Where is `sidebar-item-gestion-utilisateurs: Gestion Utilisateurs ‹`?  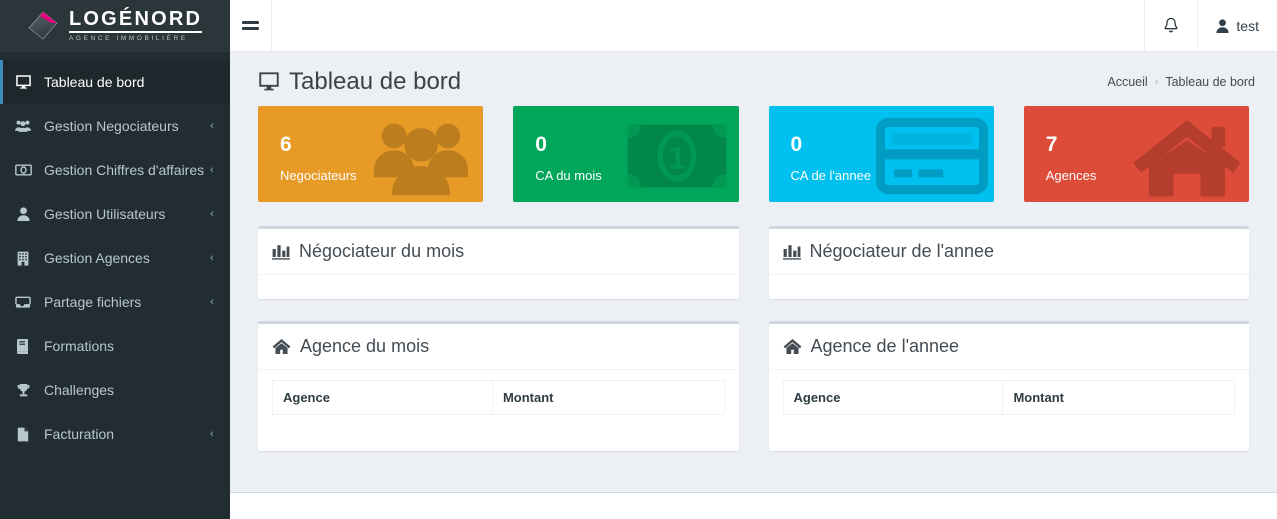
sidebar-item-gestion-utilisateurs: Gestion Utilisateurs ‹ is located at coordinates (115, 214).